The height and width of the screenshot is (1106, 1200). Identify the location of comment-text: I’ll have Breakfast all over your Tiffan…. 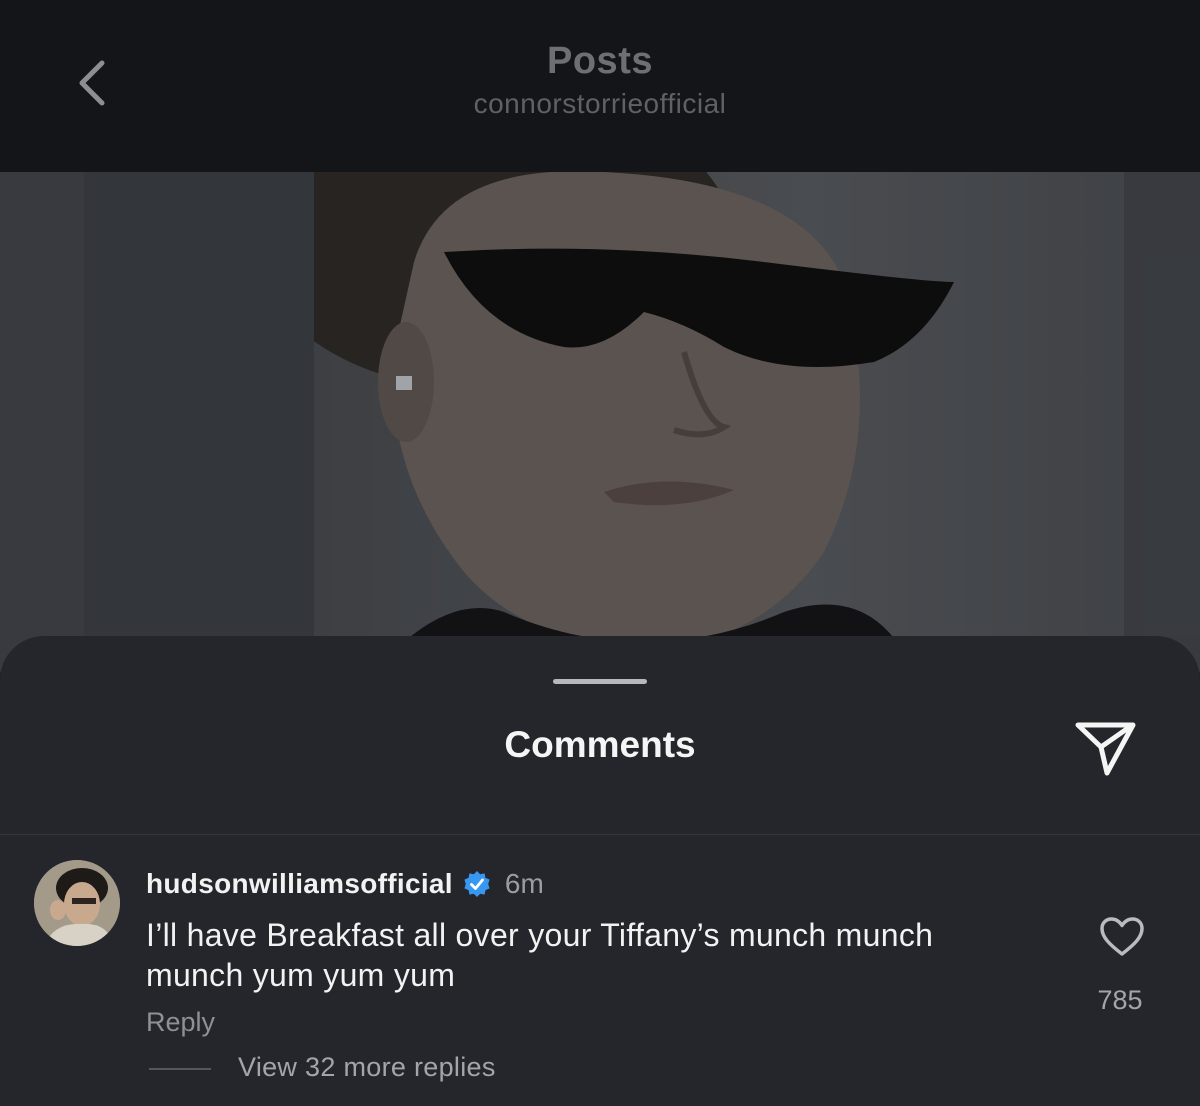
(540, 955).